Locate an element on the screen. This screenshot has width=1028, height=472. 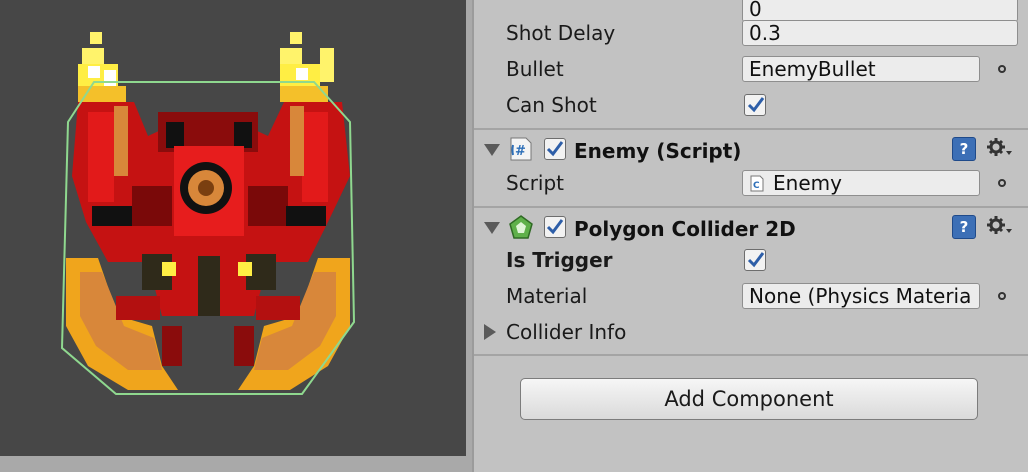
is-trigger-checkbox is located at coordinates (755, 260).